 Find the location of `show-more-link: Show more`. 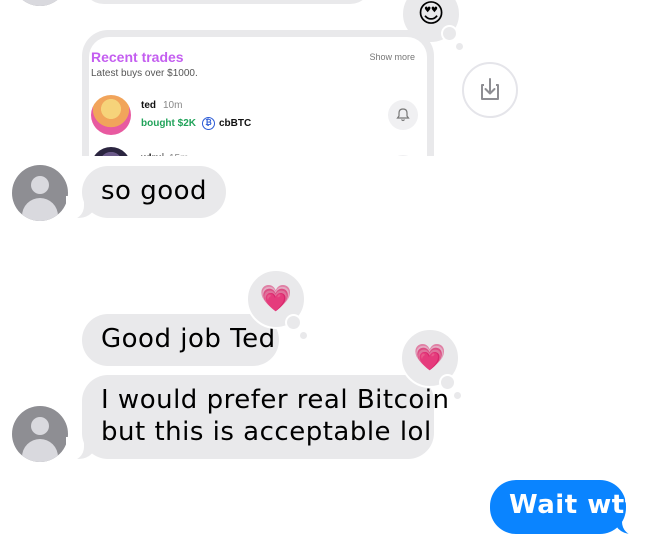

show-more-link: Show more is located at coordinates (392, 57).